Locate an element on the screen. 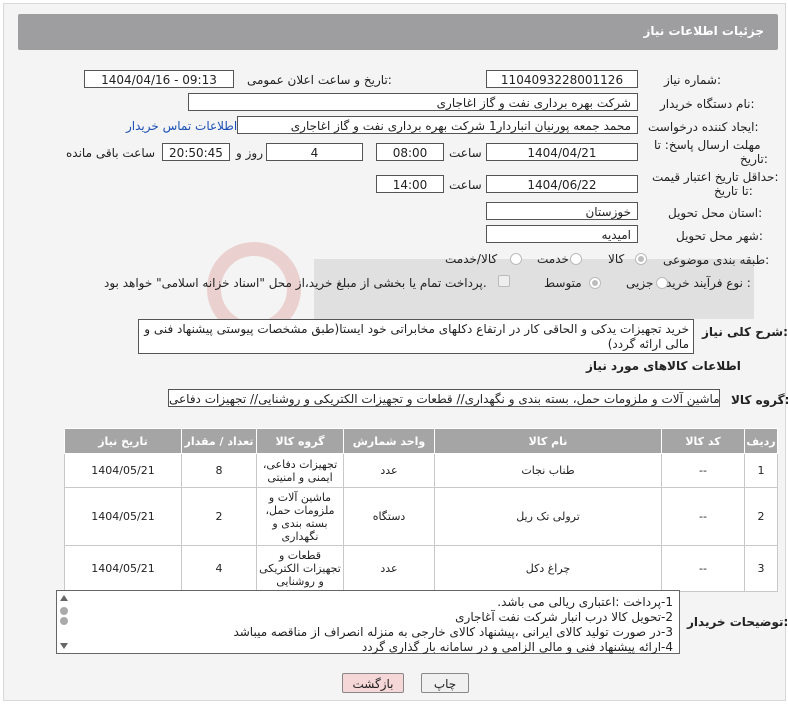  col-unit: واحد شمارش is located at coordinates (389, 441).